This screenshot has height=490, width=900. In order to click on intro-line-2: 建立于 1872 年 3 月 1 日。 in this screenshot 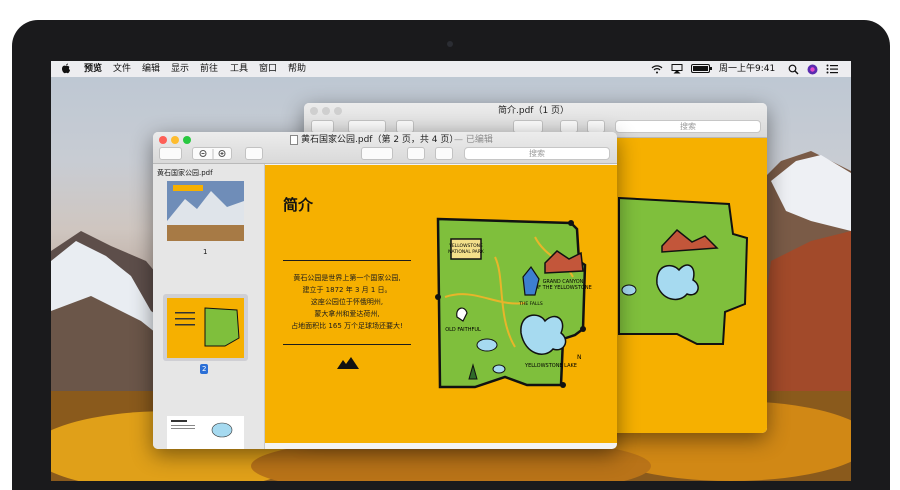, I will do `click(347, 290)`.